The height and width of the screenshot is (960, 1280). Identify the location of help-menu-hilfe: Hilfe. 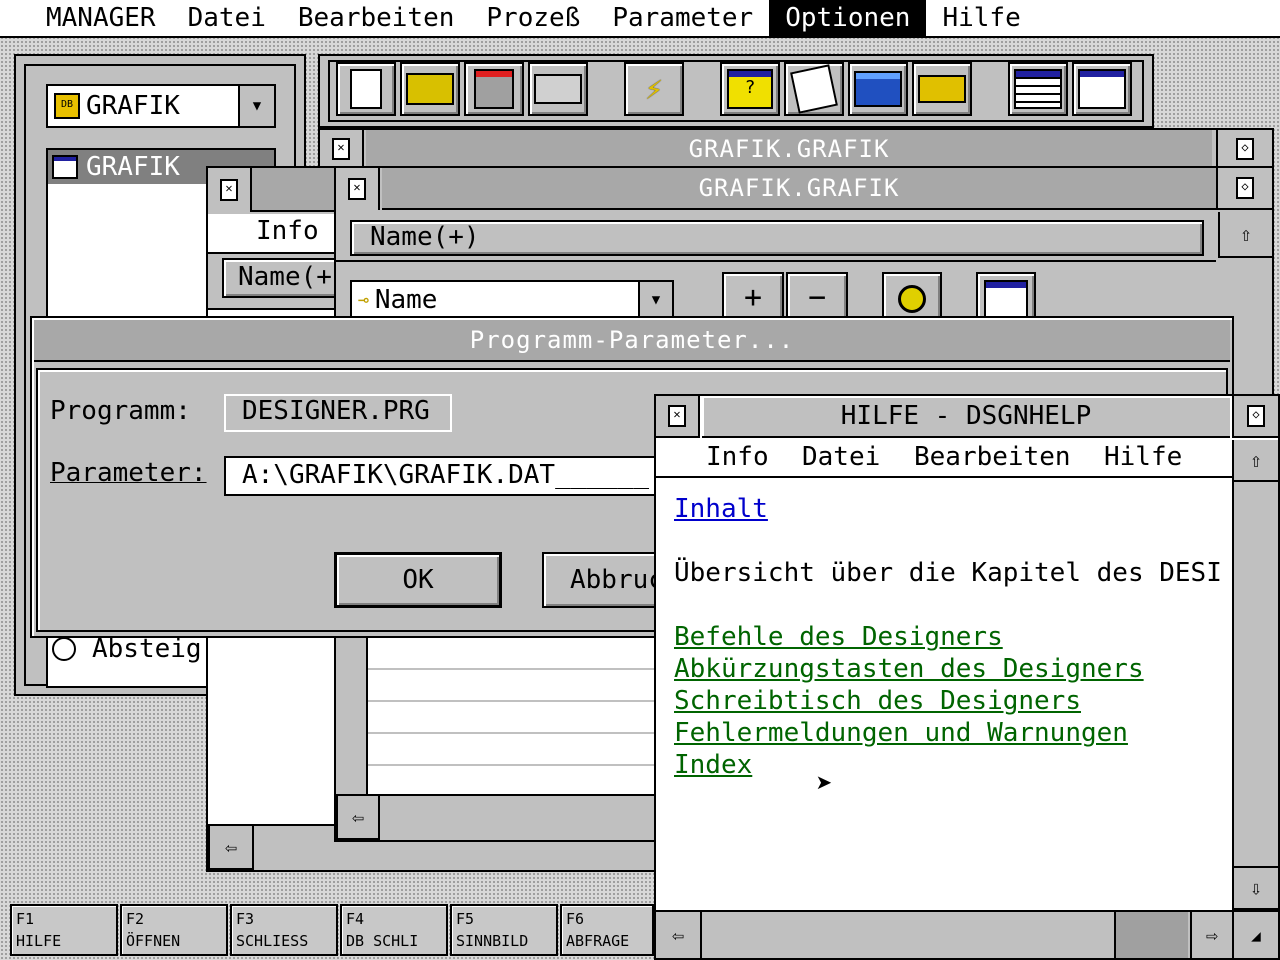
(1143, 457).